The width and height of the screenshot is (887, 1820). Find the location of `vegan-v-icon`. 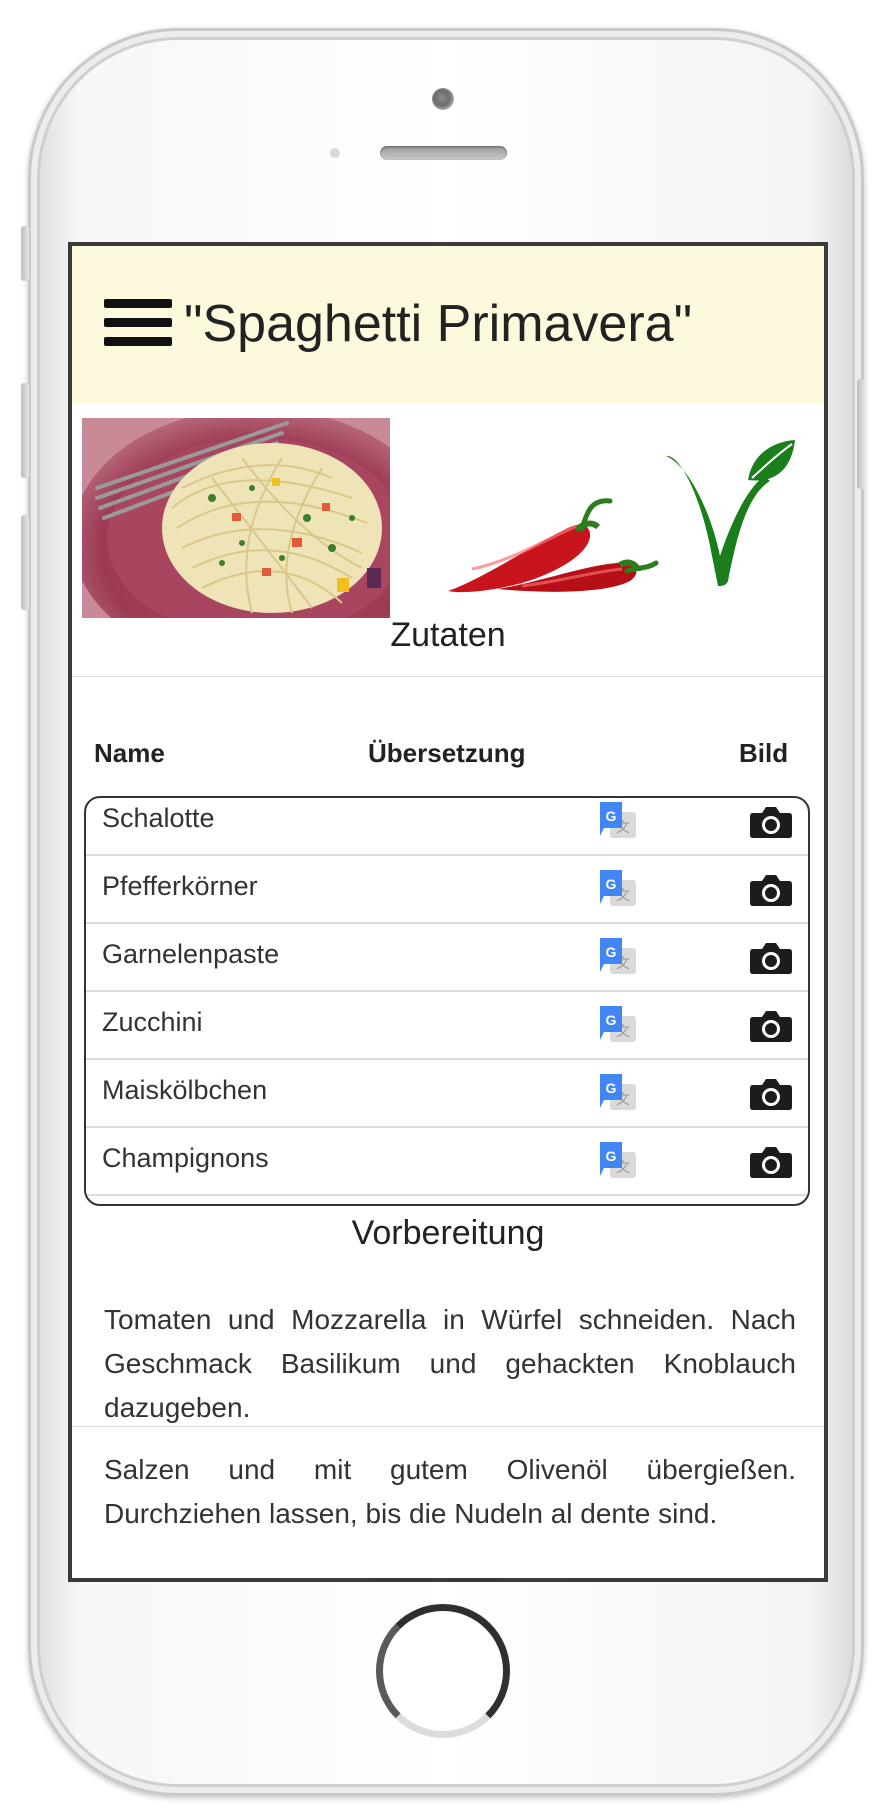

vegan-v-icon is located at coordinates (730, 513).